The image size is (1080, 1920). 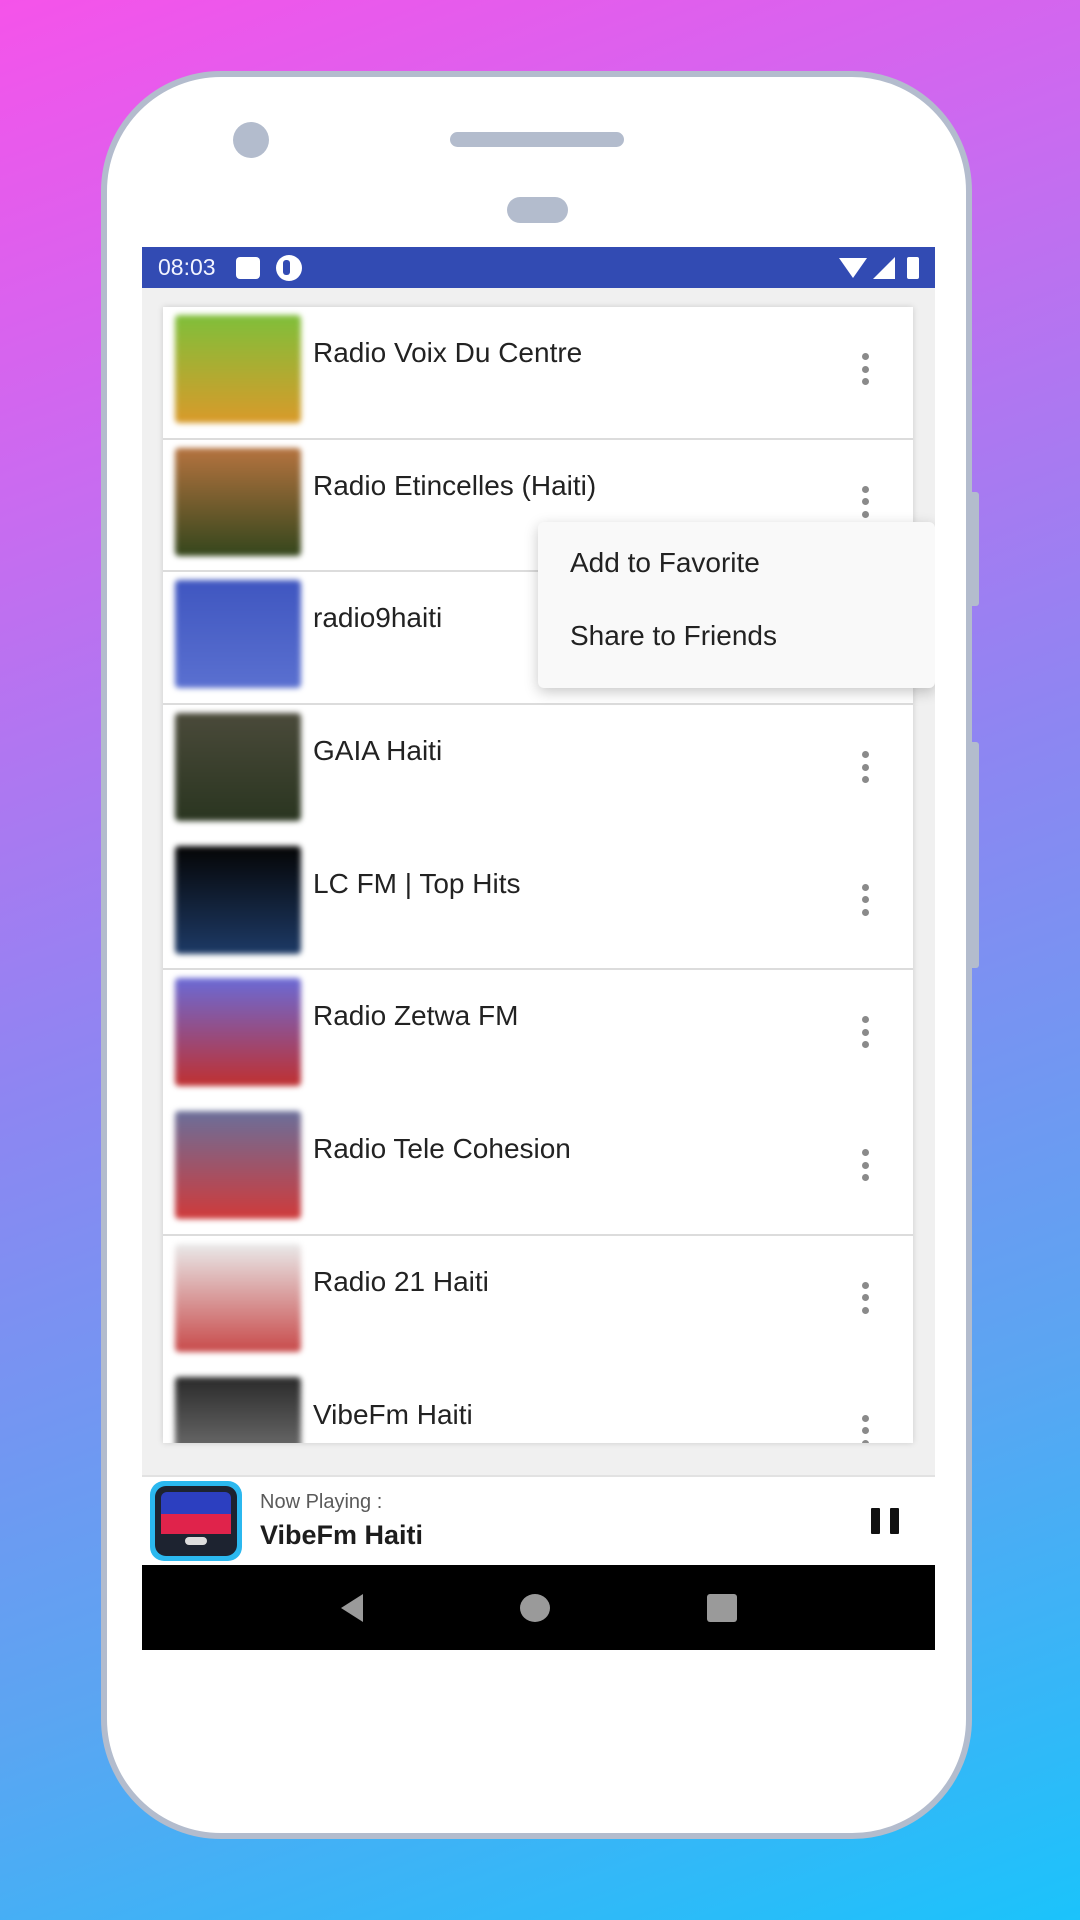 I want to click on station-name: Radio Zetwa FM, so click(x=416, y=1016).